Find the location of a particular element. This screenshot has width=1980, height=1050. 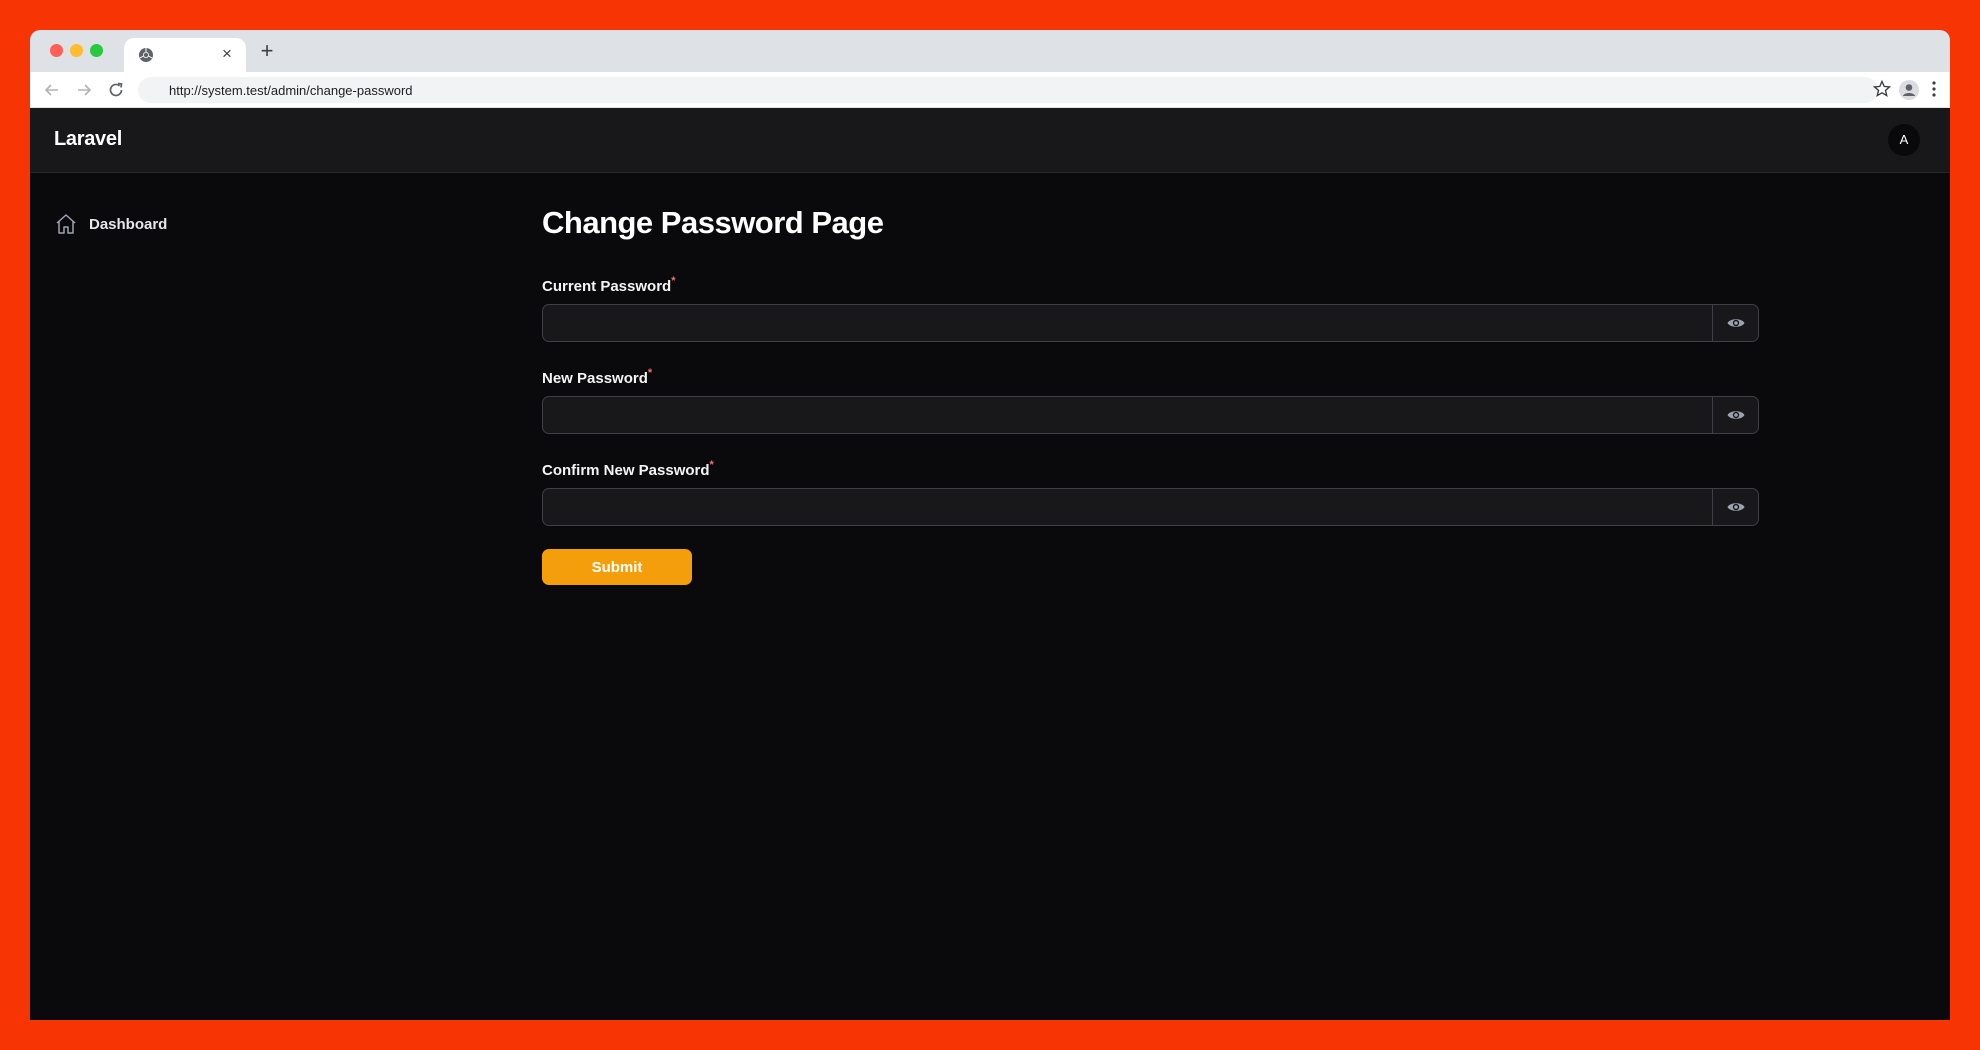

current-password-input is located at coordinates (1128, 323).